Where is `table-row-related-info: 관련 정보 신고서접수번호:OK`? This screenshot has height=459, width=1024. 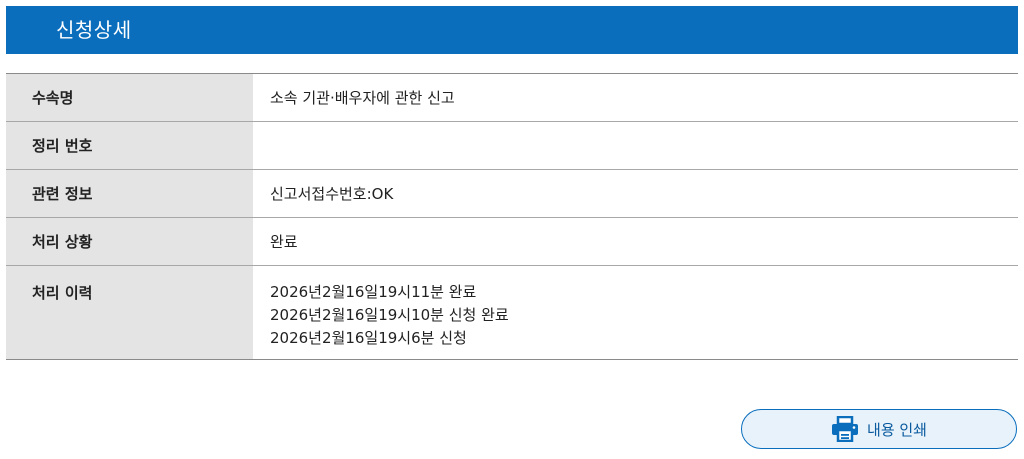 table-row-related-info: 관련 정보 신고서접수번호:OK is located at coordinates (512, 193).